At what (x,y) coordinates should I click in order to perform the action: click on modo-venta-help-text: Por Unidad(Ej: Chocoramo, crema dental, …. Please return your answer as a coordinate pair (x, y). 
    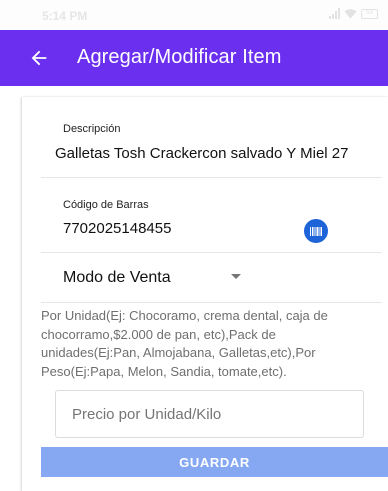
    Looking at the image, I should click on (184, 343).